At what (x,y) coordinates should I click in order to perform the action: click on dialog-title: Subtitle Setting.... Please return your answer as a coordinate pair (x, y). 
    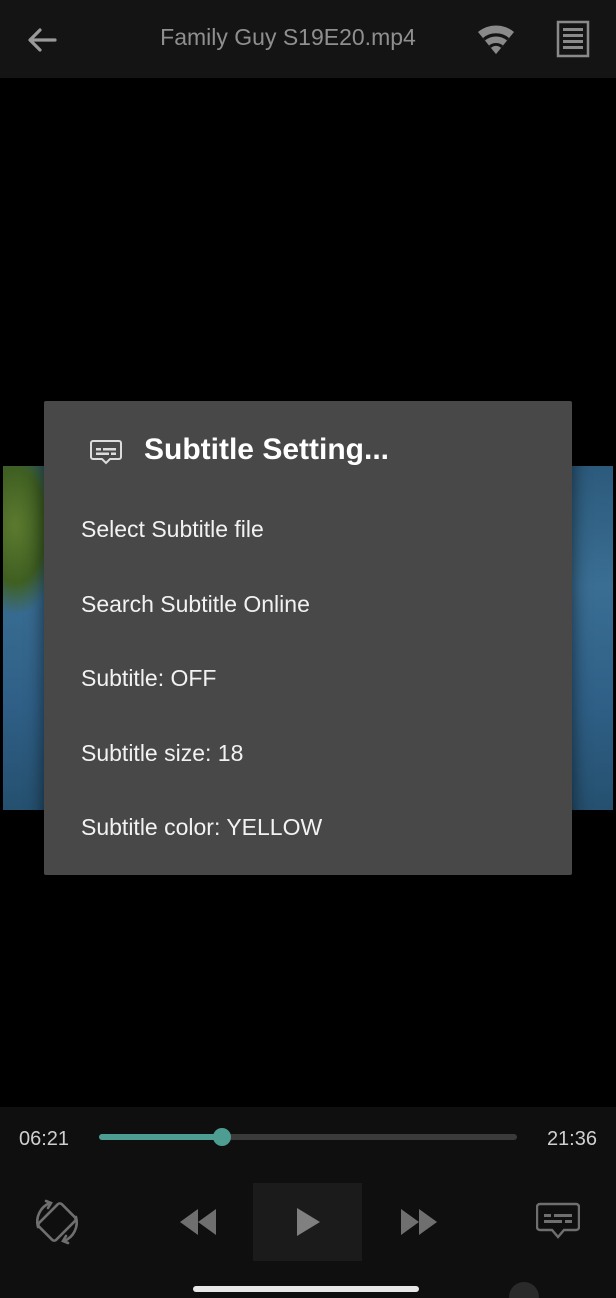
    Looking at the image, I should click on (266, 449).